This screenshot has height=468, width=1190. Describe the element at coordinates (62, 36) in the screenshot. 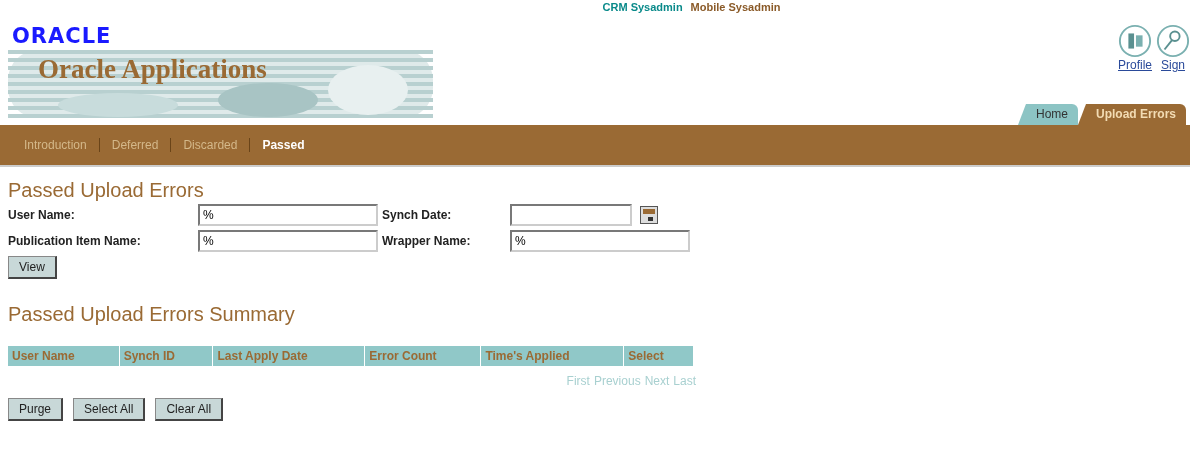

I see `oracle-logo: ORACLE` at that location.